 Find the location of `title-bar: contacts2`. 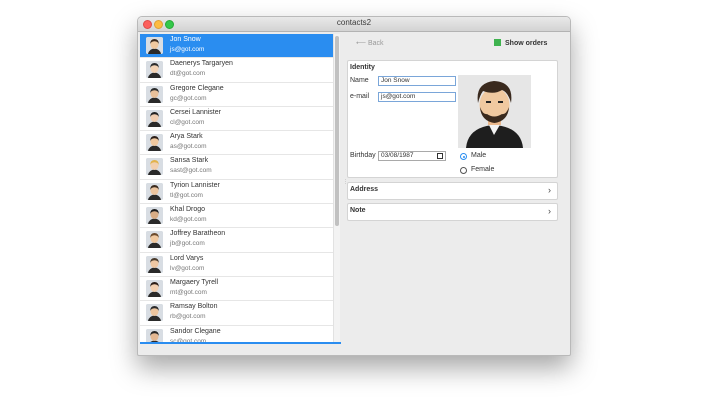

title-bar: contacts2 is located at coordinates (354, 24).